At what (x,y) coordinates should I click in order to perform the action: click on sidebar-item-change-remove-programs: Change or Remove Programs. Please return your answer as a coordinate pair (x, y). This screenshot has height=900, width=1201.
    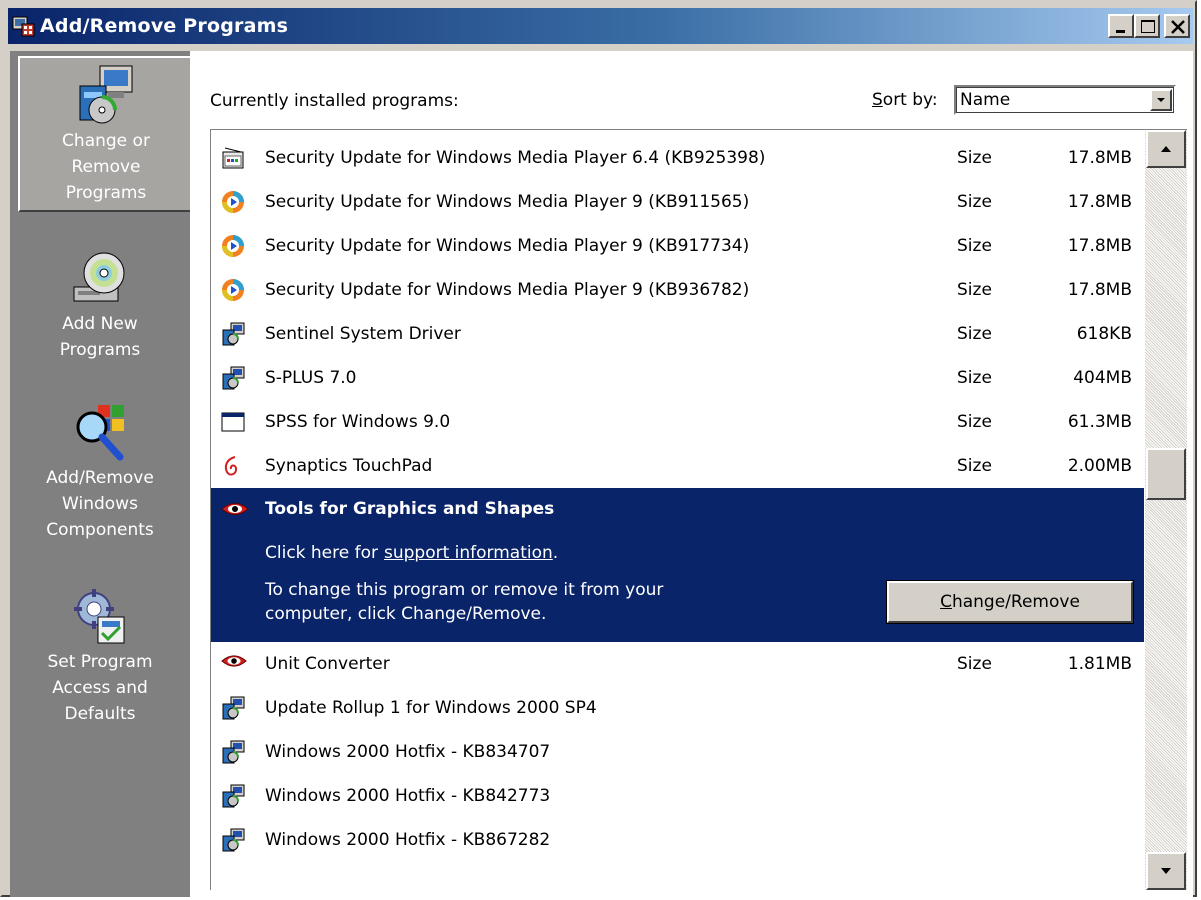
    Looking at the image, I should click on (106, 134).